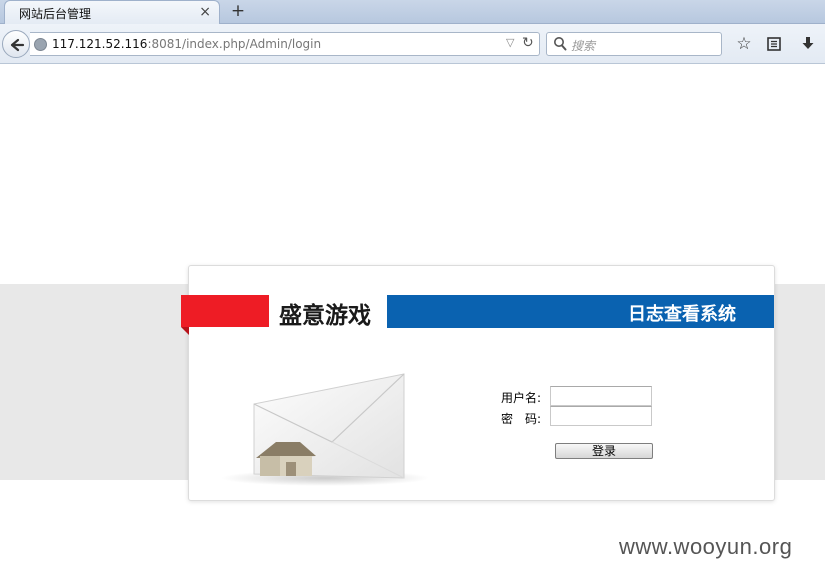 The height and width of the screenshot is (576, 825). I want to click on globe-icon, so click(40, 44).